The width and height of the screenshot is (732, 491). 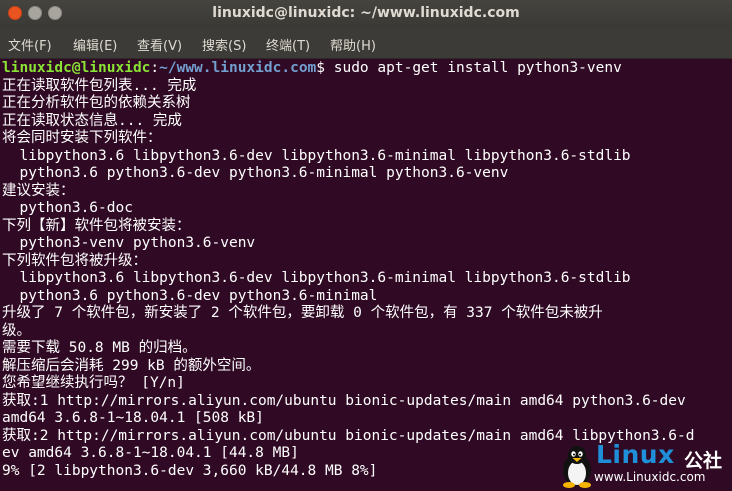 I want to click on window-title: linuxidc@linuxidc: ~/www.linuxidc.com, so click(x=366, y=13).